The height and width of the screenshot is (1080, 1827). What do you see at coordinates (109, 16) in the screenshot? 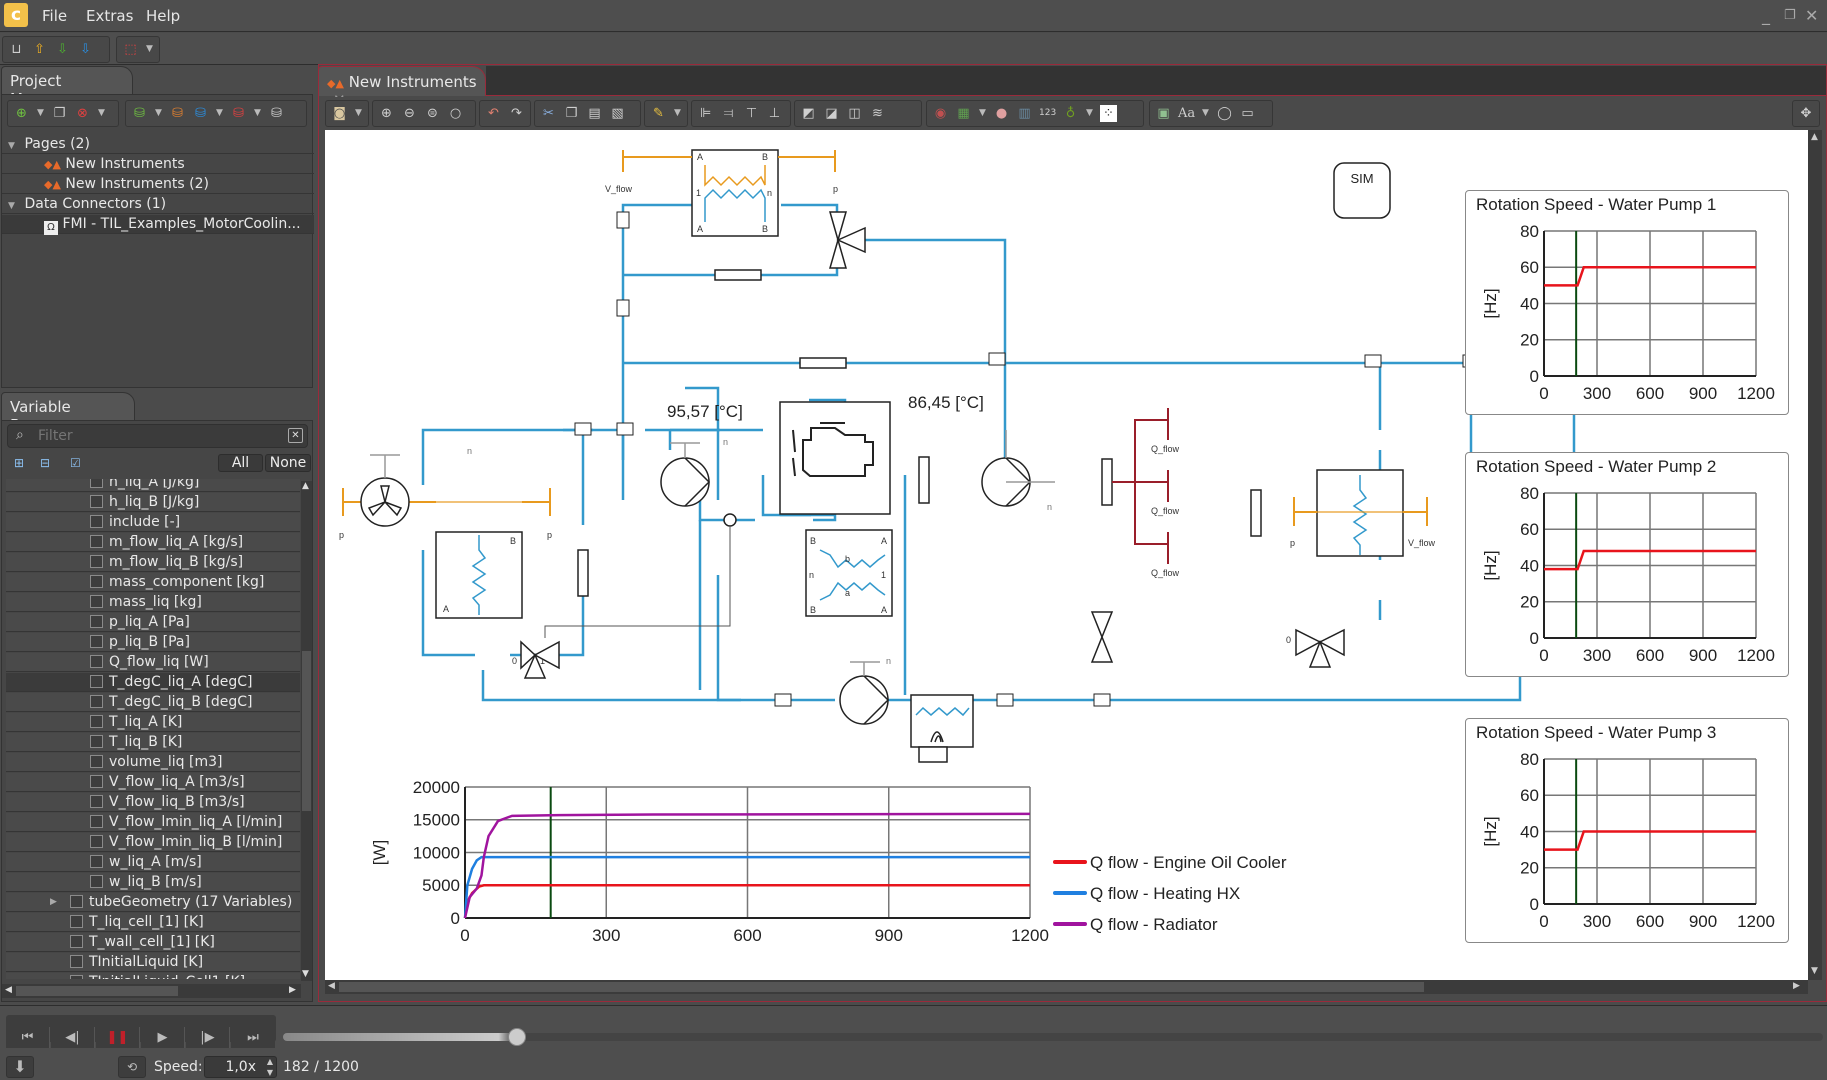
I see `menu-extras: Extras` at bounding box center [109, 16].